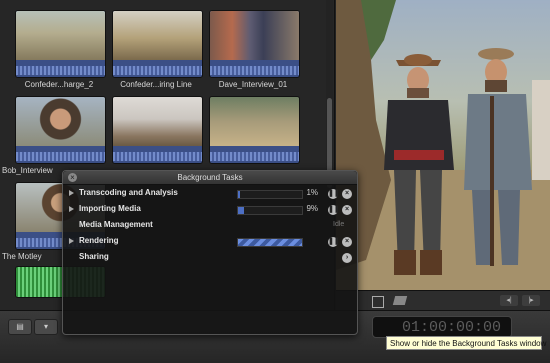  Describe the element at coordinates (210, 242) in the screenshot. I see `task-row-rendering: Rendering ❚❚ ×` at that location.